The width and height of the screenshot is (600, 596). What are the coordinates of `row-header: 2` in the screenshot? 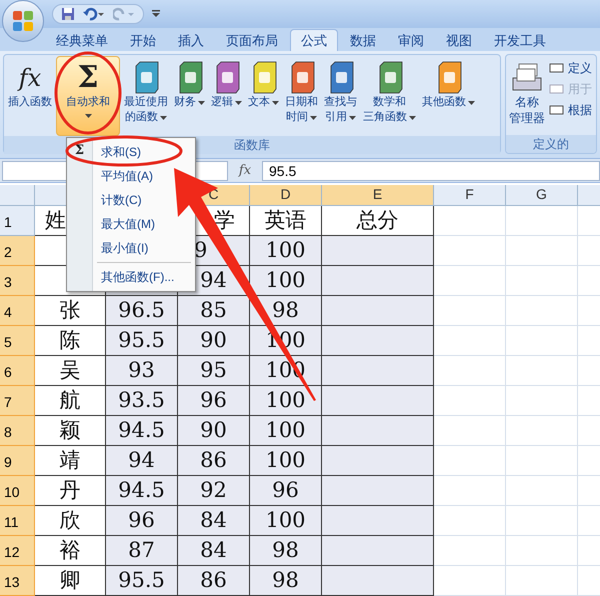 It's located at (17, 251).